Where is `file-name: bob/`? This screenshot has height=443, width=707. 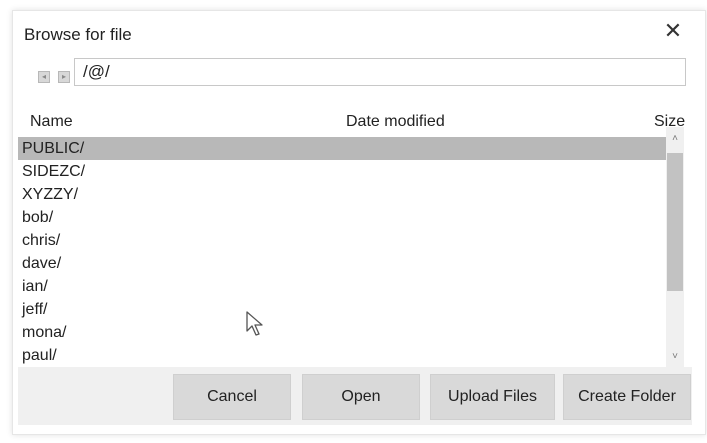
file-name: bob/ is located at coordinates (38, 217).